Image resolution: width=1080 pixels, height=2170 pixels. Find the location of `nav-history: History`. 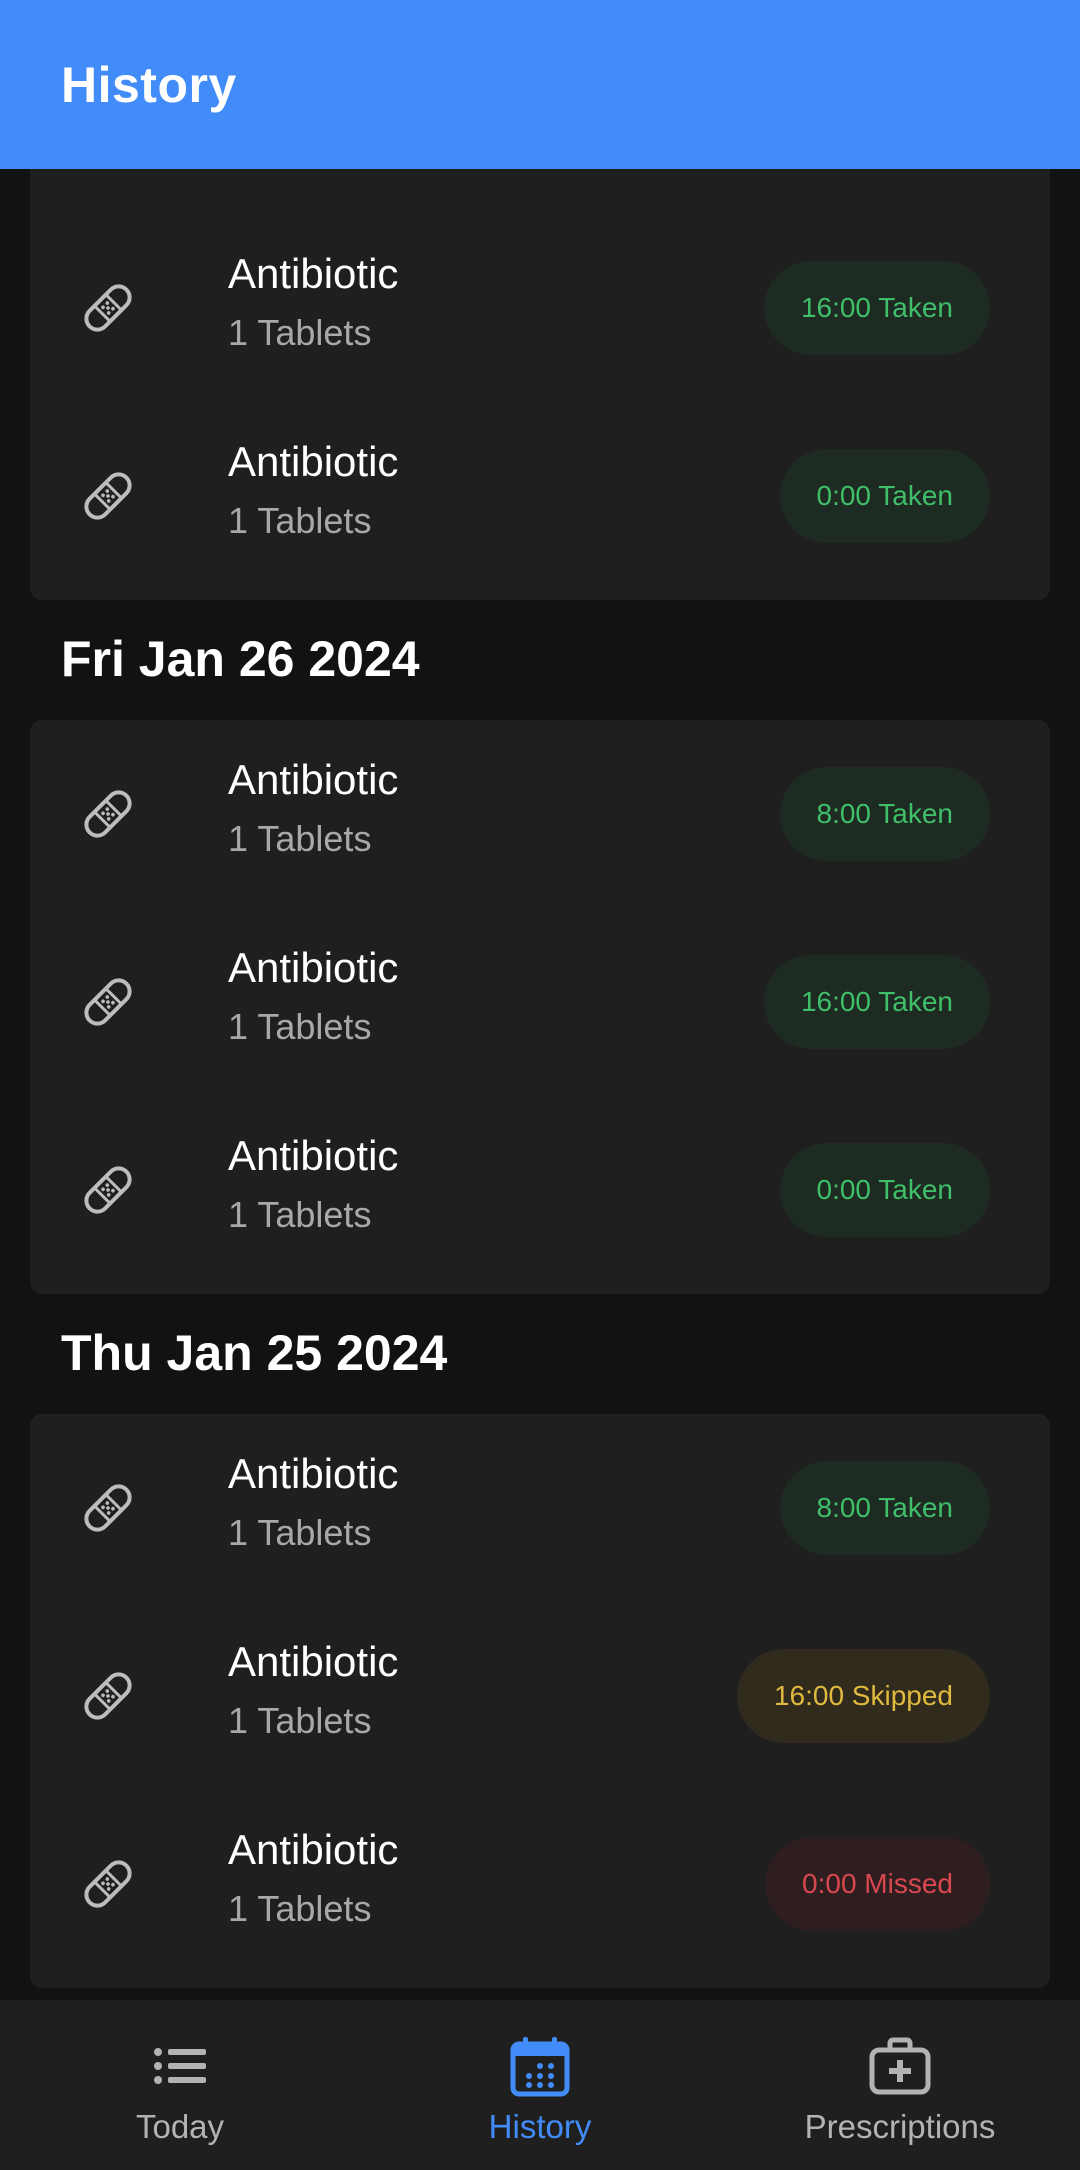

nav-history: History is located at coordinates (540, 2085).